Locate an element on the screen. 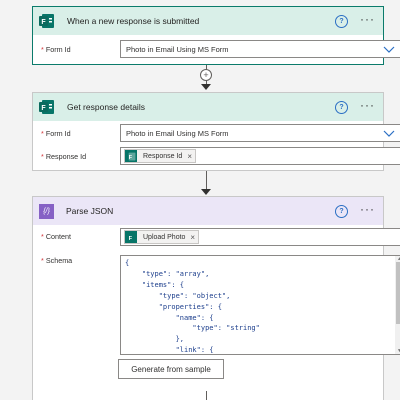 The height and width of the screenshot is (400, 400). data-operation-icon: {/} is located at coordinates (46, 211).